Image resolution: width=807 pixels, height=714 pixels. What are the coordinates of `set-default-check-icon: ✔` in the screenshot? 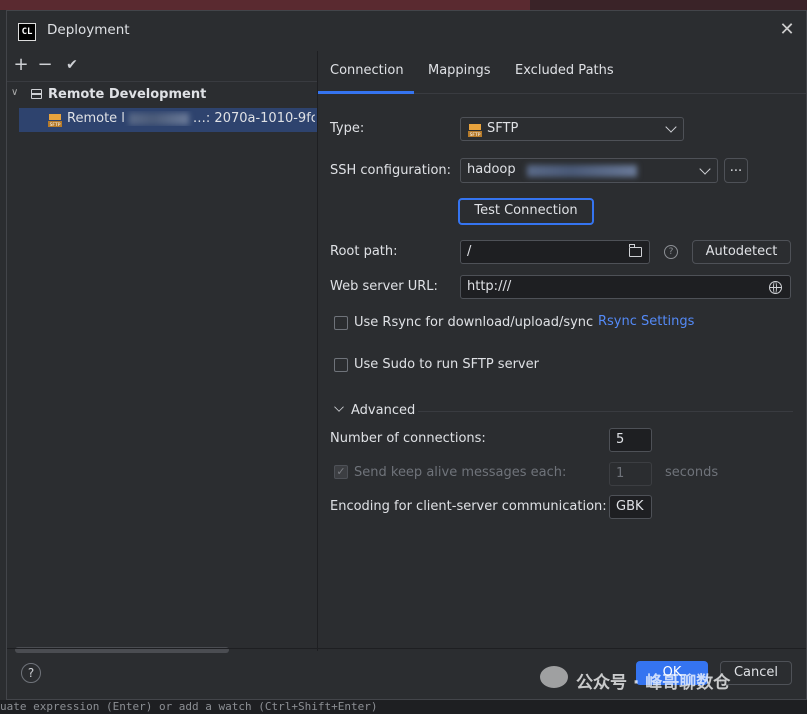 It's located at (72, 65).